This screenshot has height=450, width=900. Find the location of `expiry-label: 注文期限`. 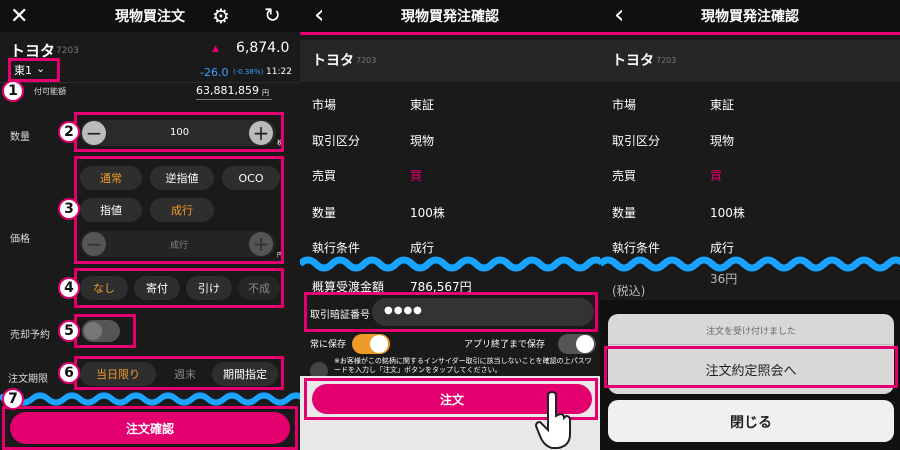

expiry-label: 注文期限 is located at coordinates (28, 379).